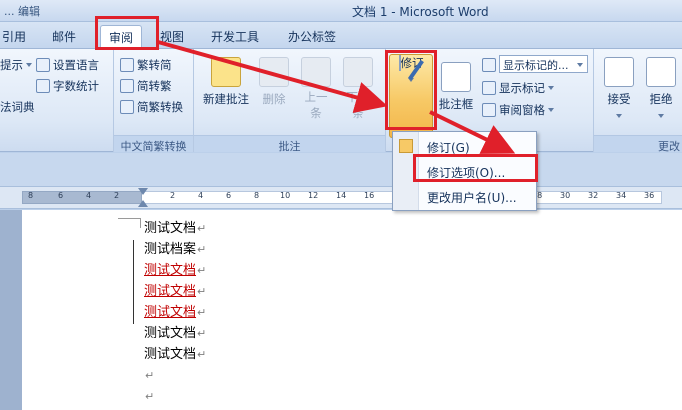  Describe the element at coordinates (341, 11) in the screenshot. I see `title-bar: ... 编辑 文档 1 - Microsoft Word` at that location.